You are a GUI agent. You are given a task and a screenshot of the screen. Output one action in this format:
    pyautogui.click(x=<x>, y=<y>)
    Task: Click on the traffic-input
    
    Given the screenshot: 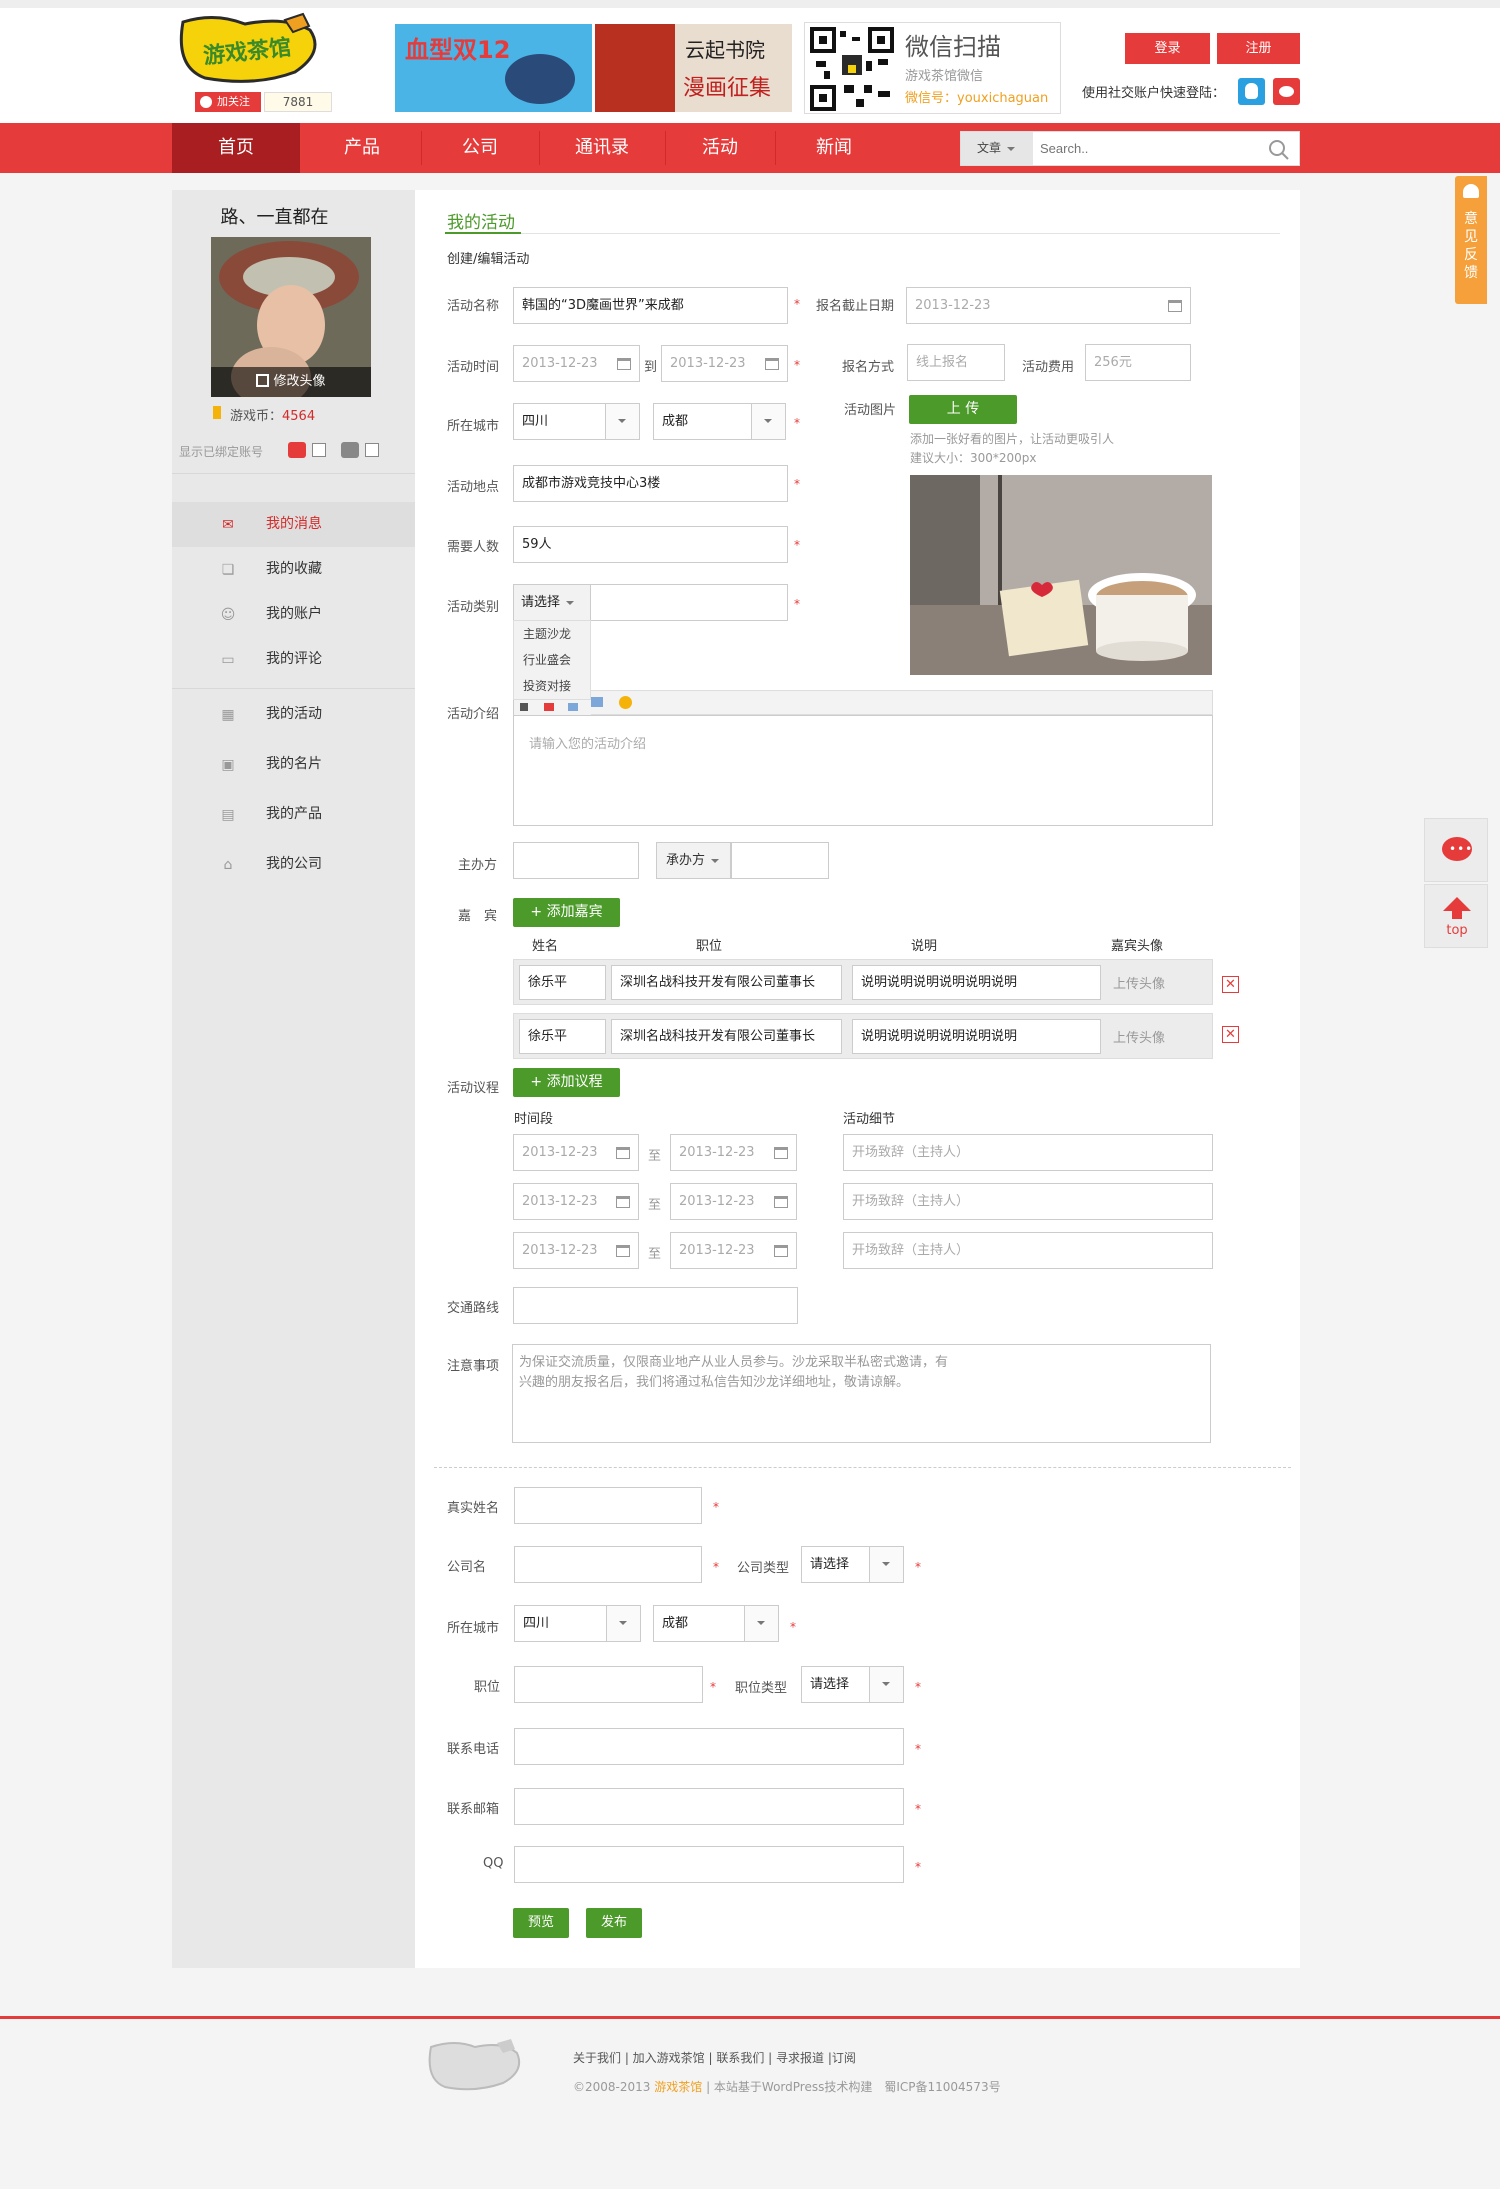 What is the action you would take?
    pyautogui.click(x=655, y=1305)
    